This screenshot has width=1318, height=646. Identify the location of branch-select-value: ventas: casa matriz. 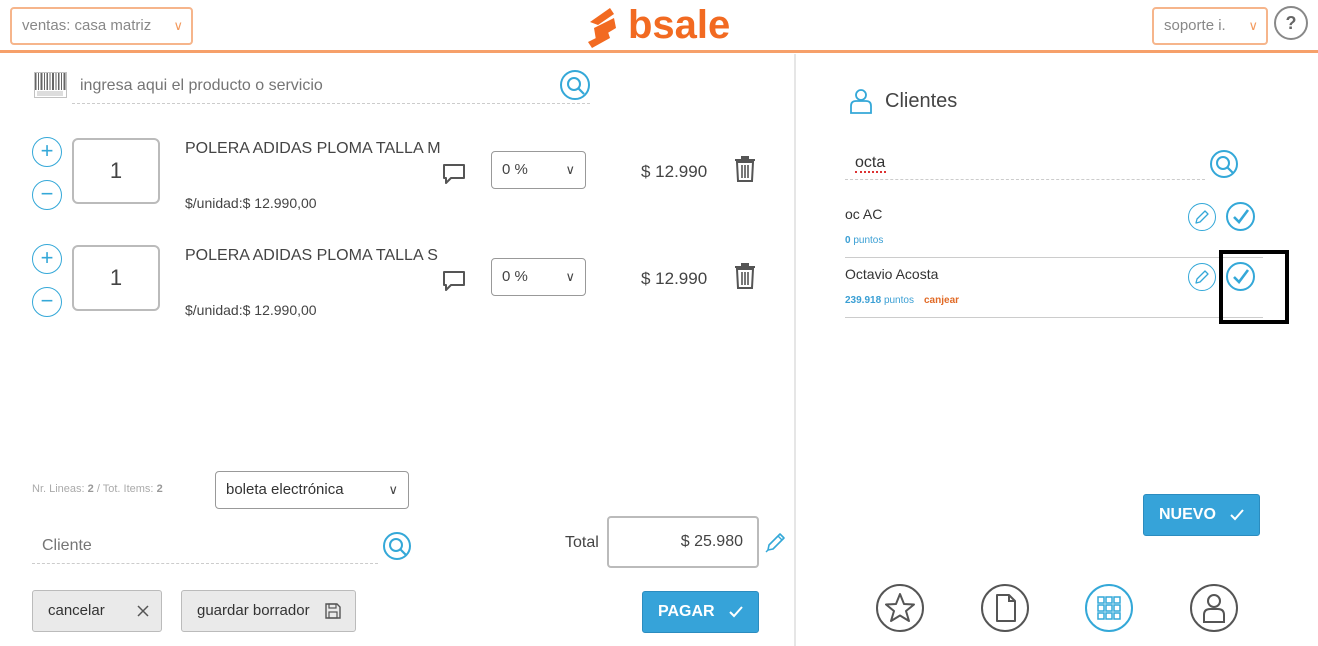
(87, 25).